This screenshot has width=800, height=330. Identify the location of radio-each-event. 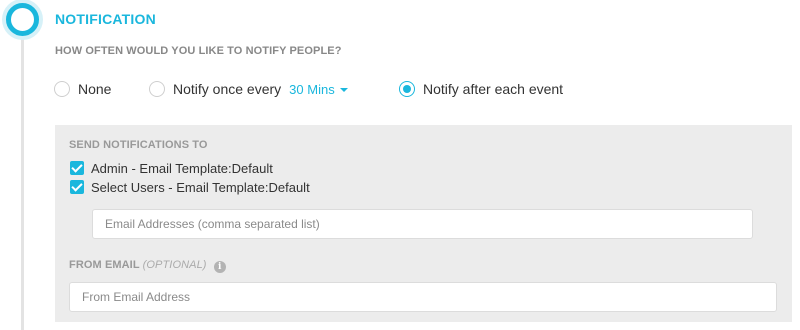
(407, 89).